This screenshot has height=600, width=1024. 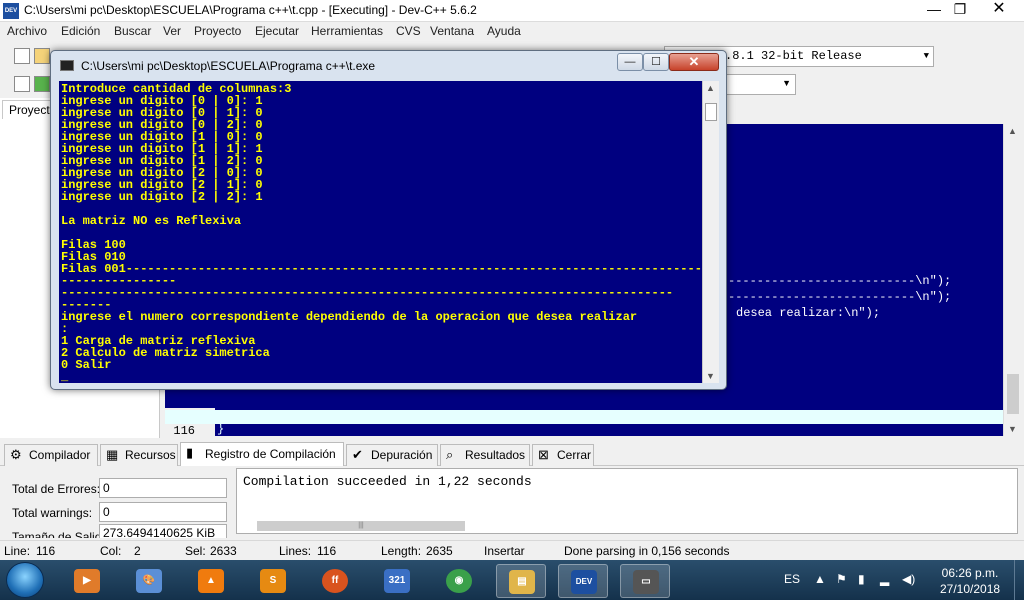 What do you see at coordinates (22, 84) in the screenshot?
I see `indent-icon` at bounding box center [22, 84].